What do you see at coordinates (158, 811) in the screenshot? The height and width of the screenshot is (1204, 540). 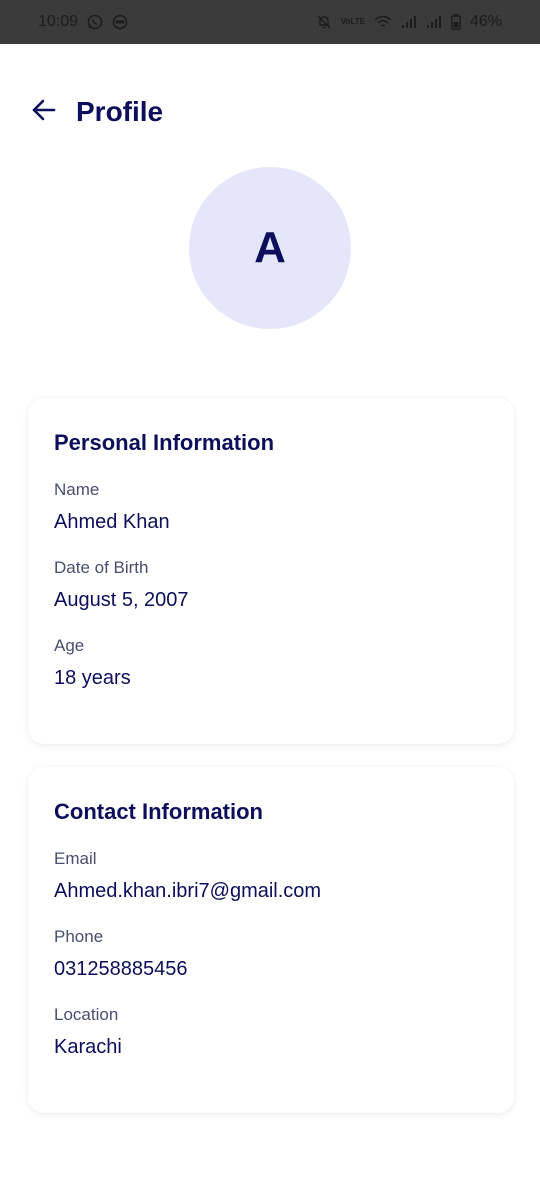 I see `card-title: Contact Information` at bounding box center [158, 811].